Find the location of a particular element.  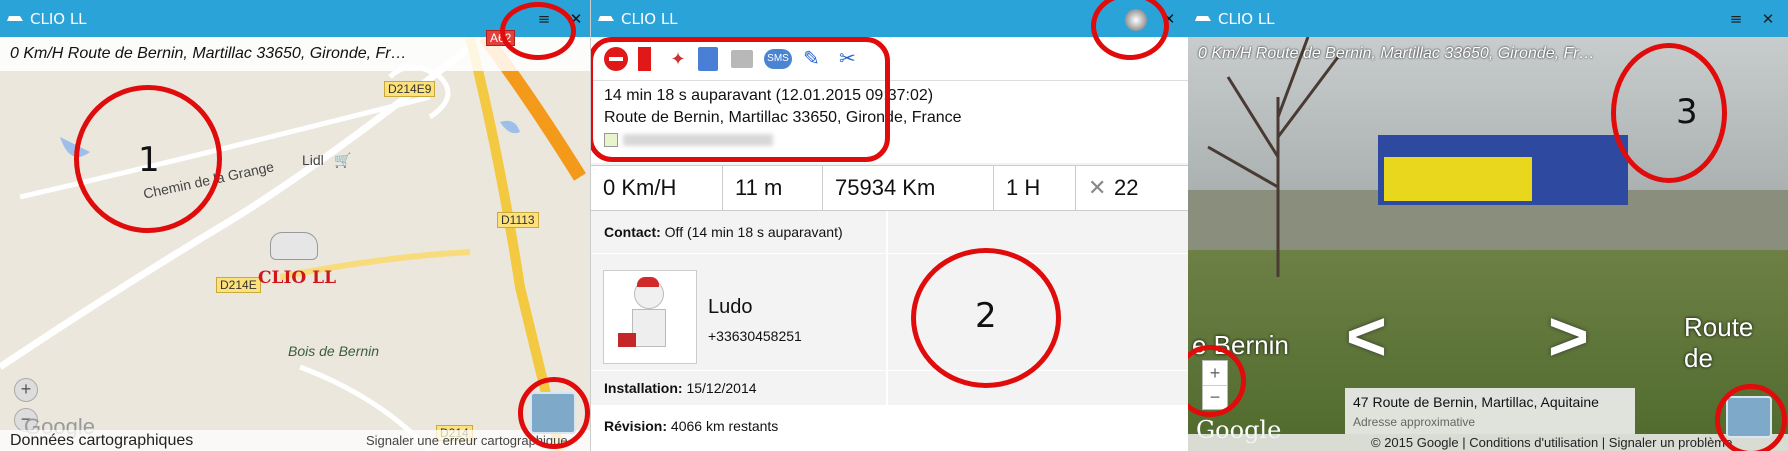

red-flag-icon is located at coordinates (644, 59).